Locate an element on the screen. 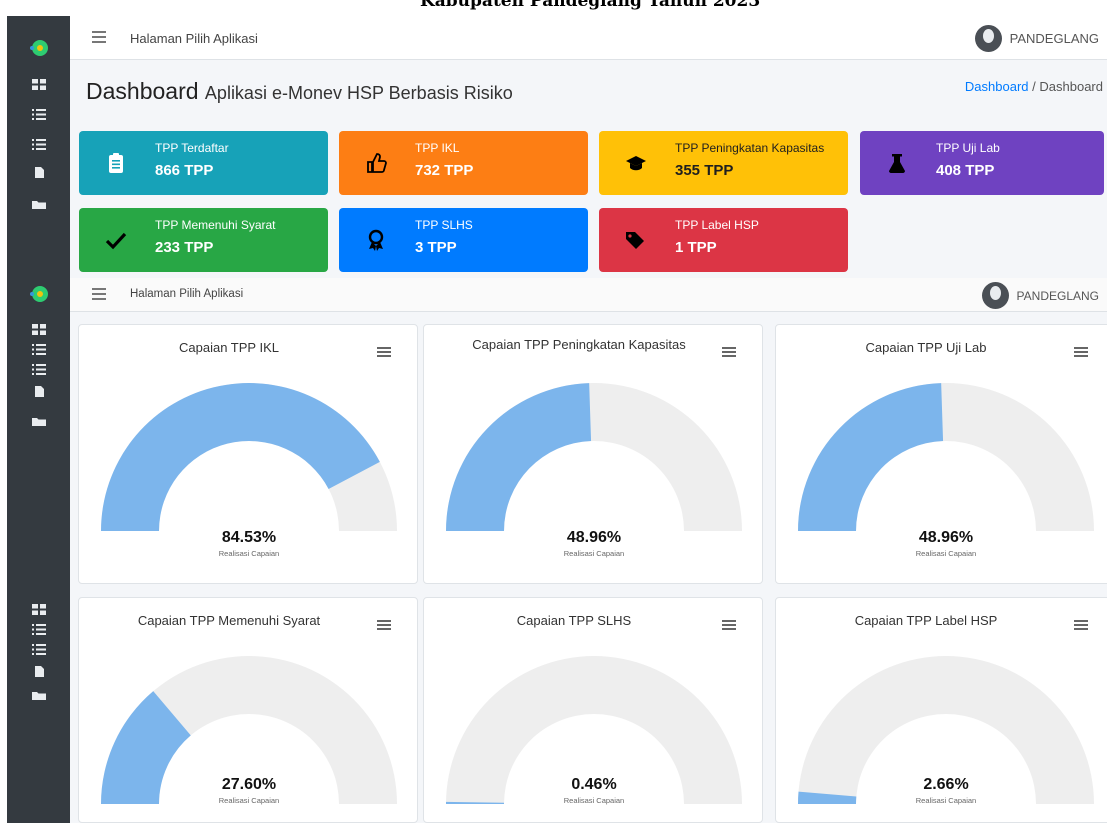  tile-tpp-slhs: TPP SLHS 3 TPP is located at coordinates (463, 240).